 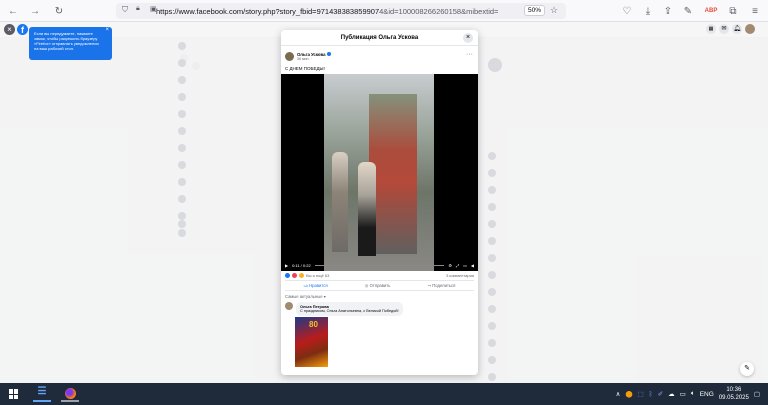 What do you see at coordinates (733, 398) in the screenshot?
I see `clock-date: 09.05.2025` at bounding box center [733, 398].